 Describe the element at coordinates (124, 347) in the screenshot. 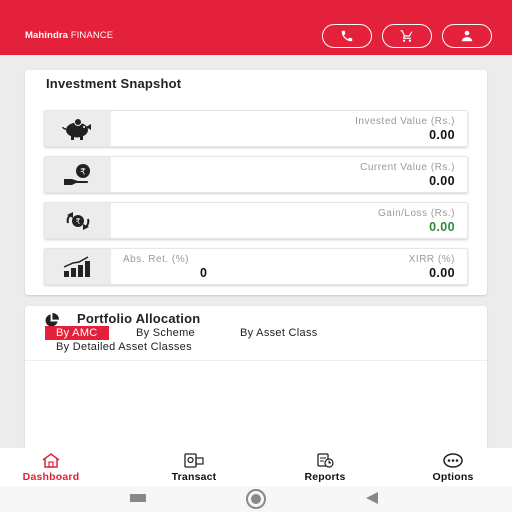

I see `tab-by-detailed-asset-classes: By Detailed Asset Classes` at that location.